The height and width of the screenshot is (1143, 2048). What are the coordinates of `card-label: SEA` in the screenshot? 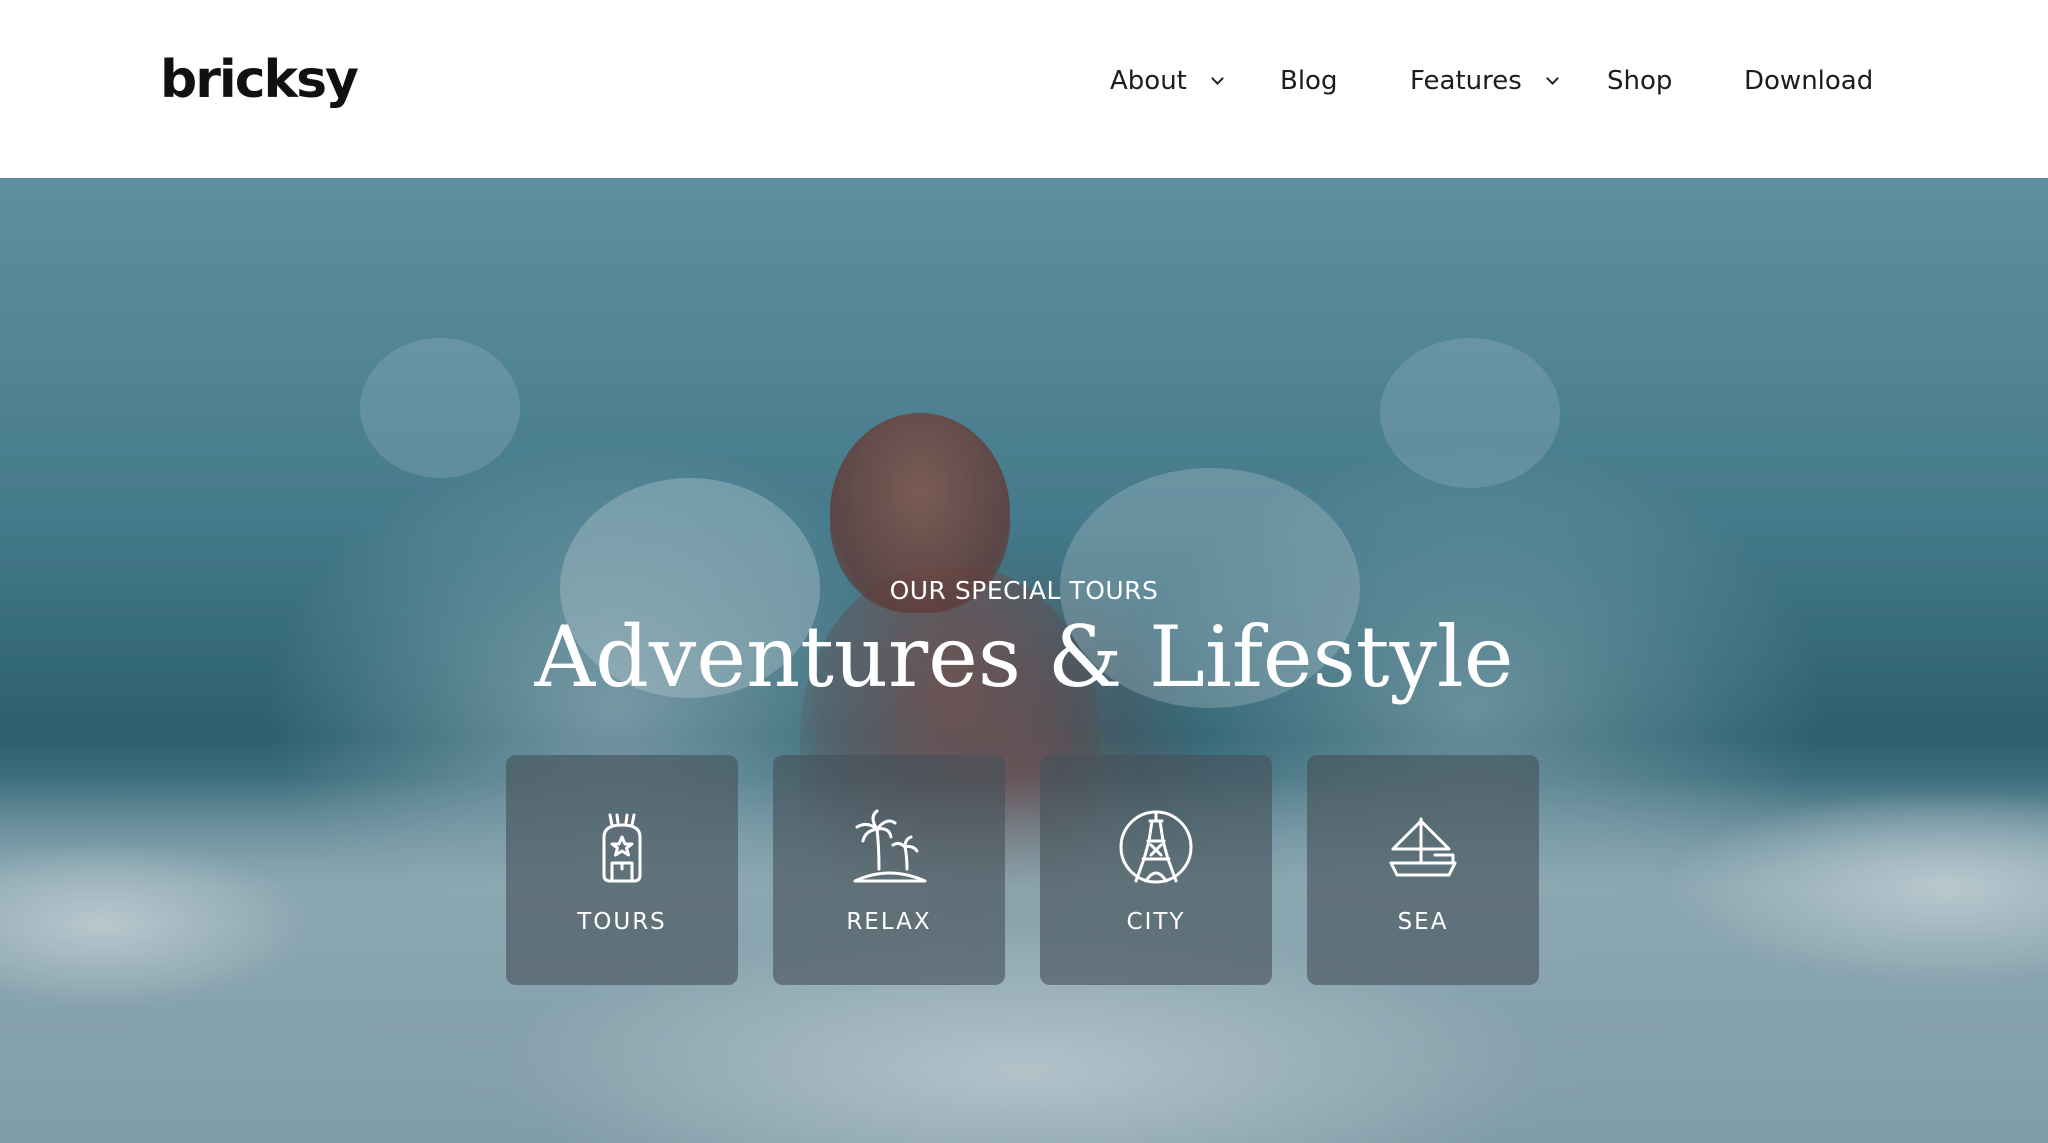 It's located at (1423, 922).